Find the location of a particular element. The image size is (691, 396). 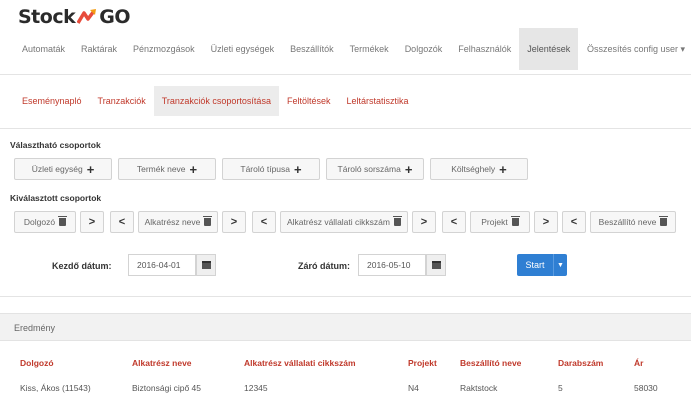

selected-group-alkatresz-neve: Alkatrész neve is located at coordinates (178, 222).